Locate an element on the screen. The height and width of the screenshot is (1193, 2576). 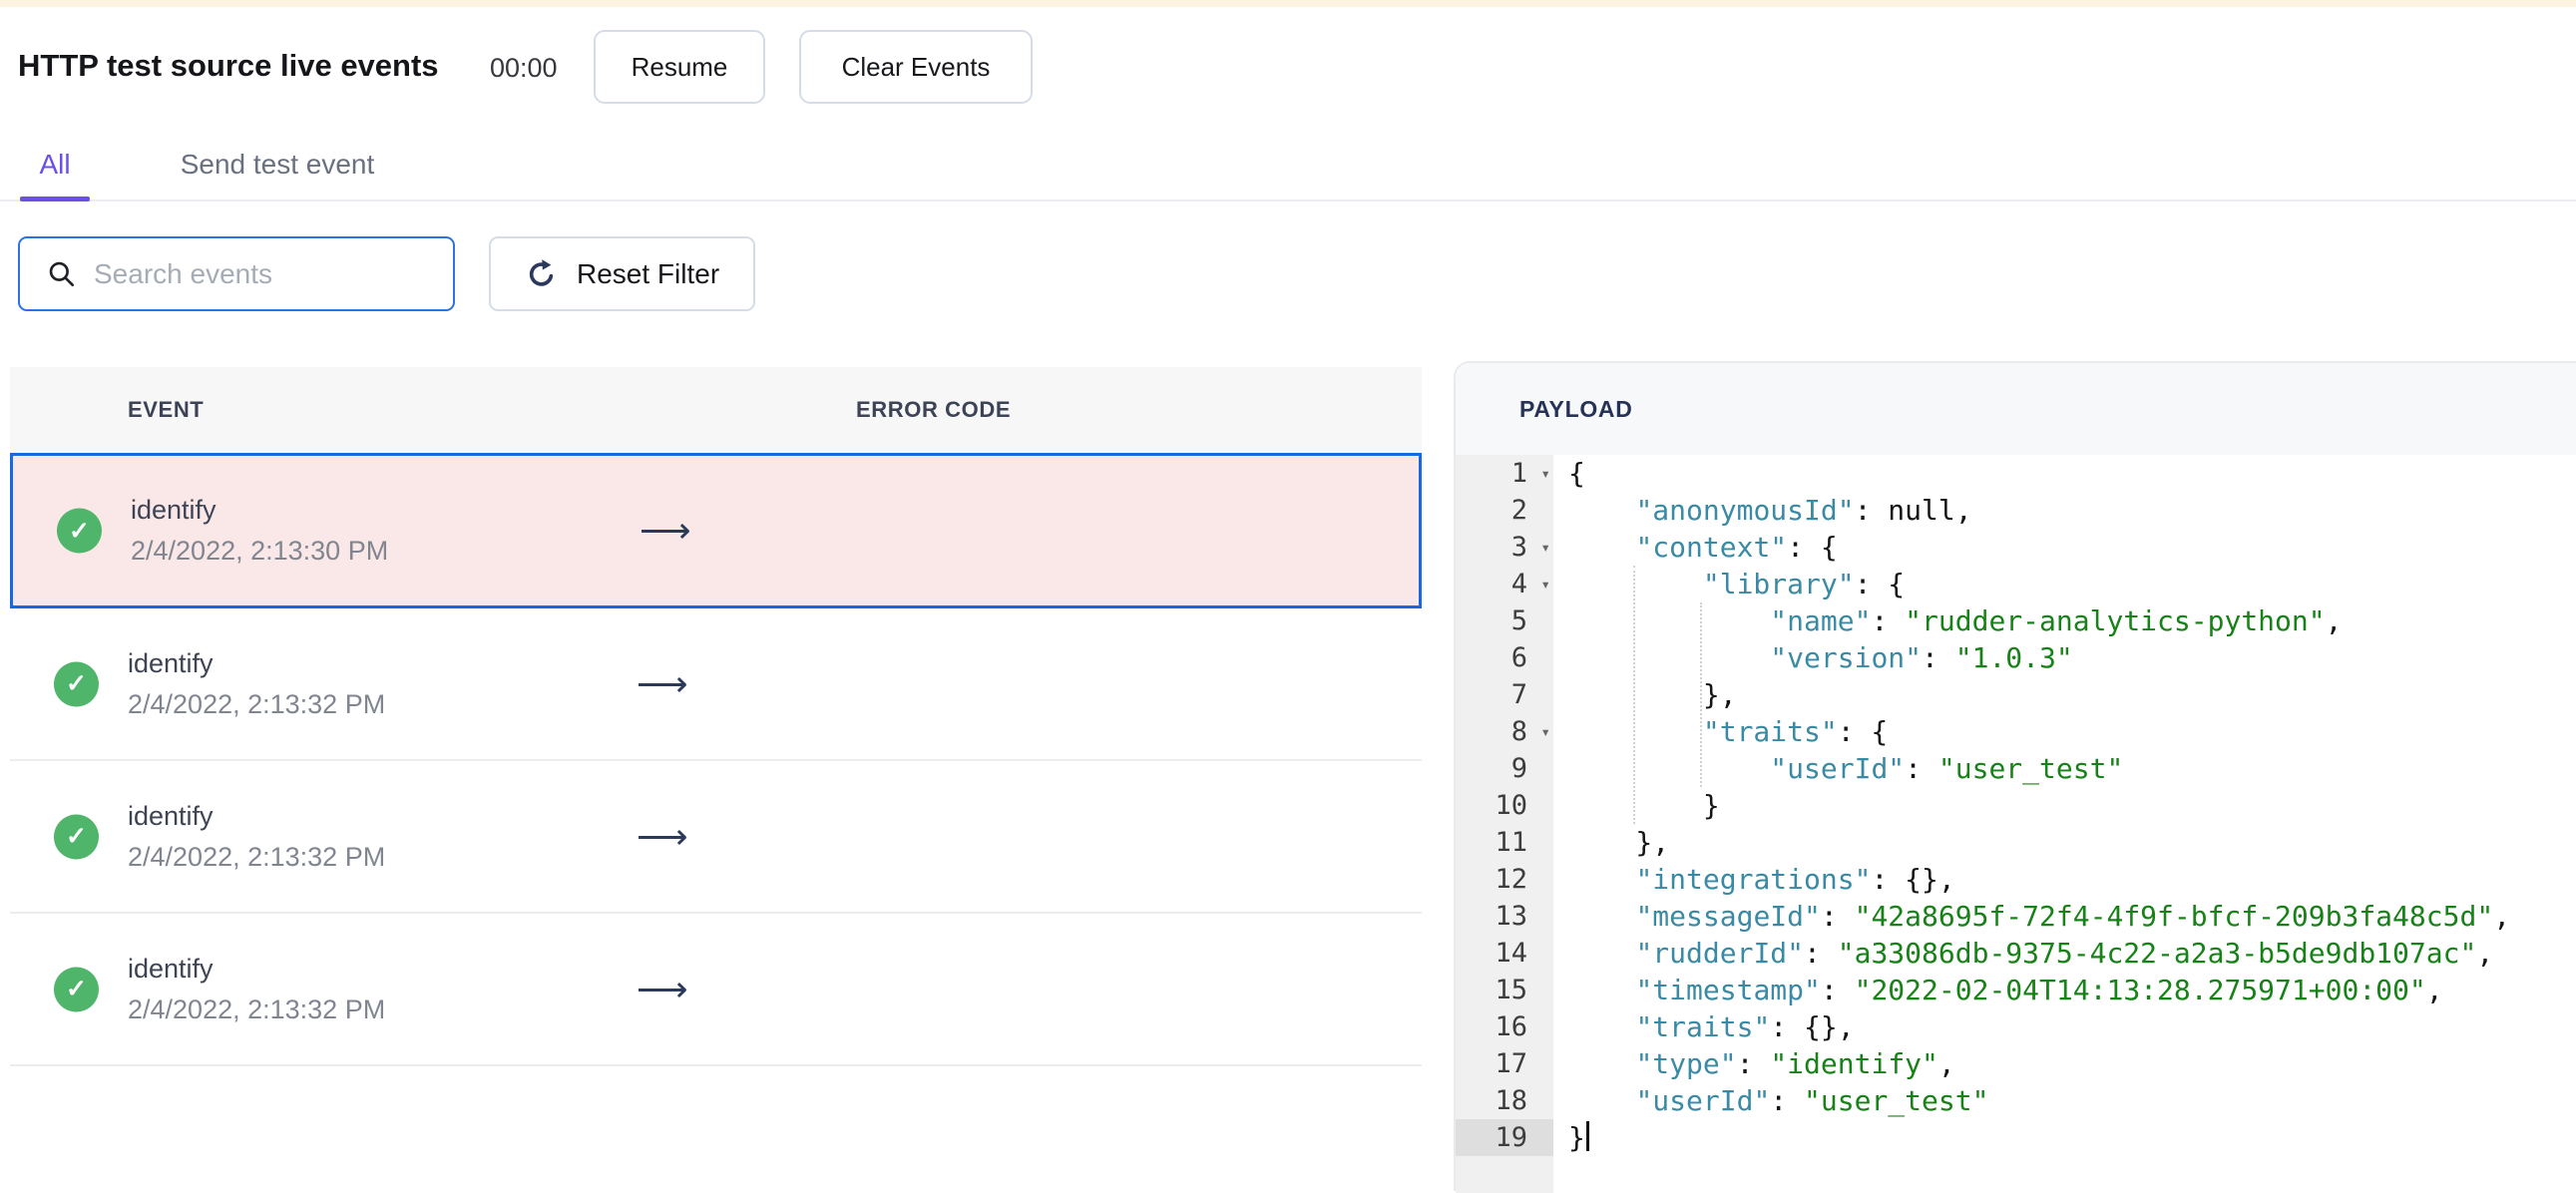
json-code-line: "integrations": {}, is located at coordinates (2072, 879).